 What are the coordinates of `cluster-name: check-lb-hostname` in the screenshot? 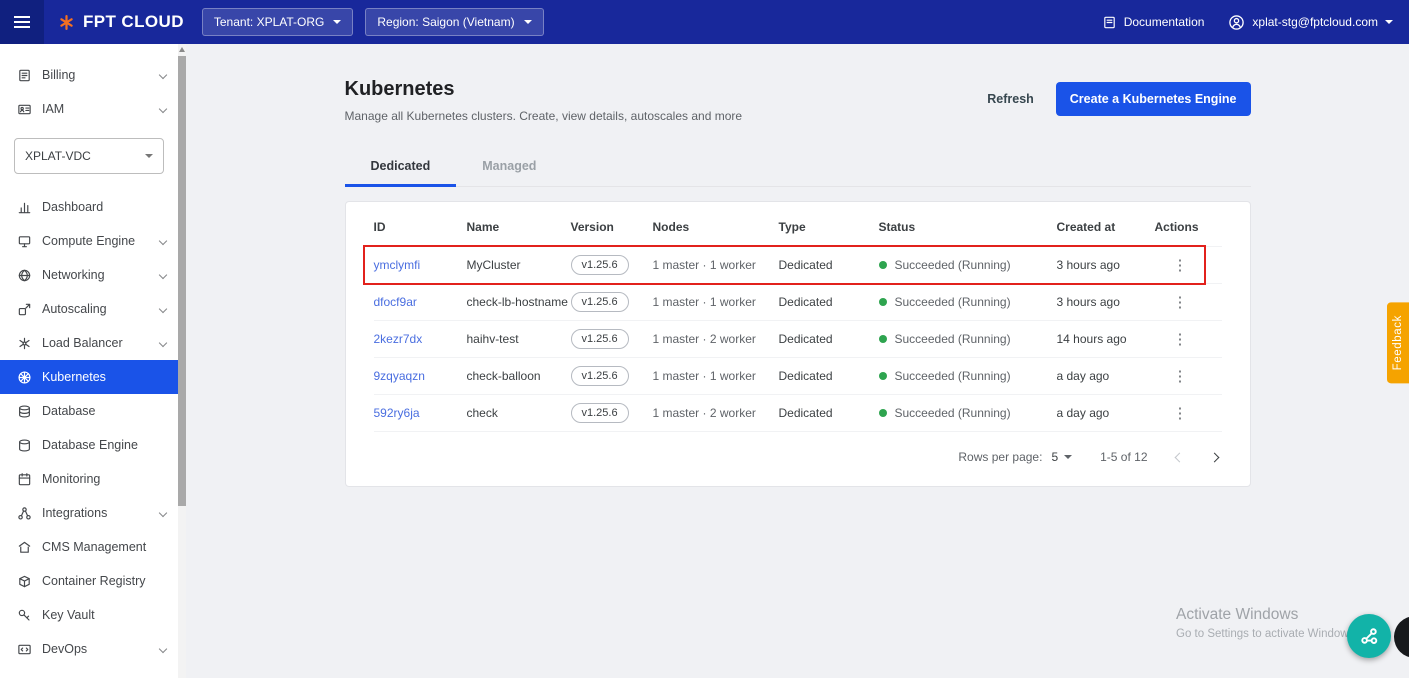 It's located at (517, 302).